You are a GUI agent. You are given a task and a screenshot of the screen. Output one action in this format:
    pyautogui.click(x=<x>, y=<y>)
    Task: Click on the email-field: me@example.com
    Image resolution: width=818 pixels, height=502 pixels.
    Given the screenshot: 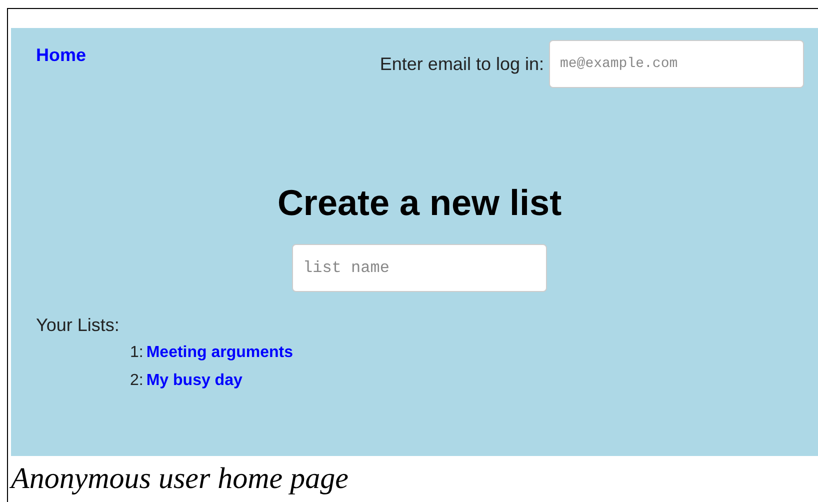 What is the action you would take?
    pyautogui.click(x=676, y=64)
    